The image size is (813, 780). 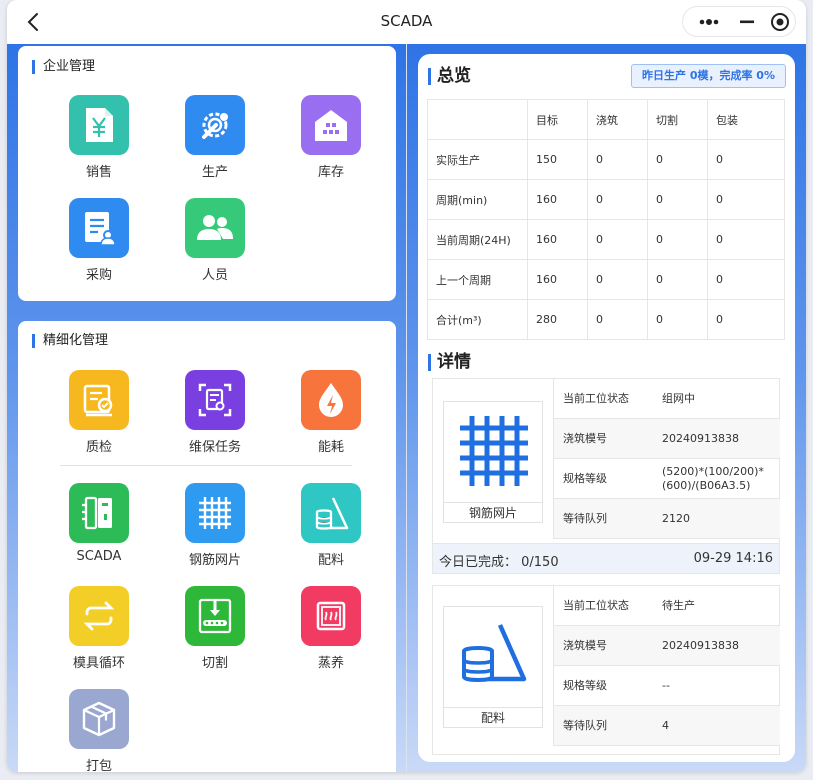 I want to click on tile-label: SCADA, so click(x=99, y=556).